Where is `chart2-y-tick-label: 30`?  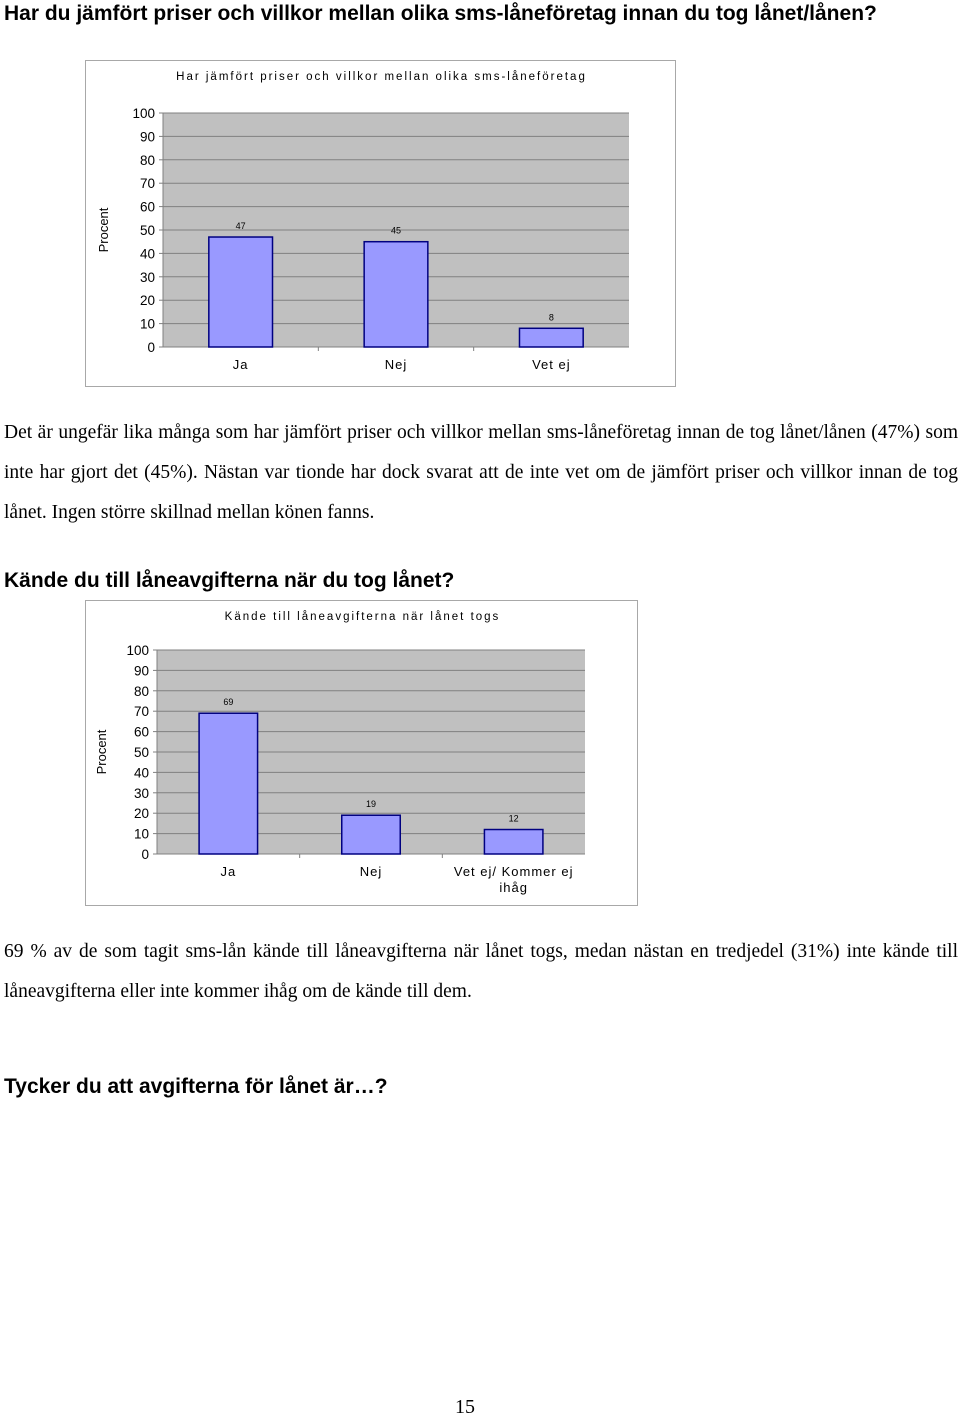 chart2-y-tick-label: 30 is located at coordinates (141, 793).